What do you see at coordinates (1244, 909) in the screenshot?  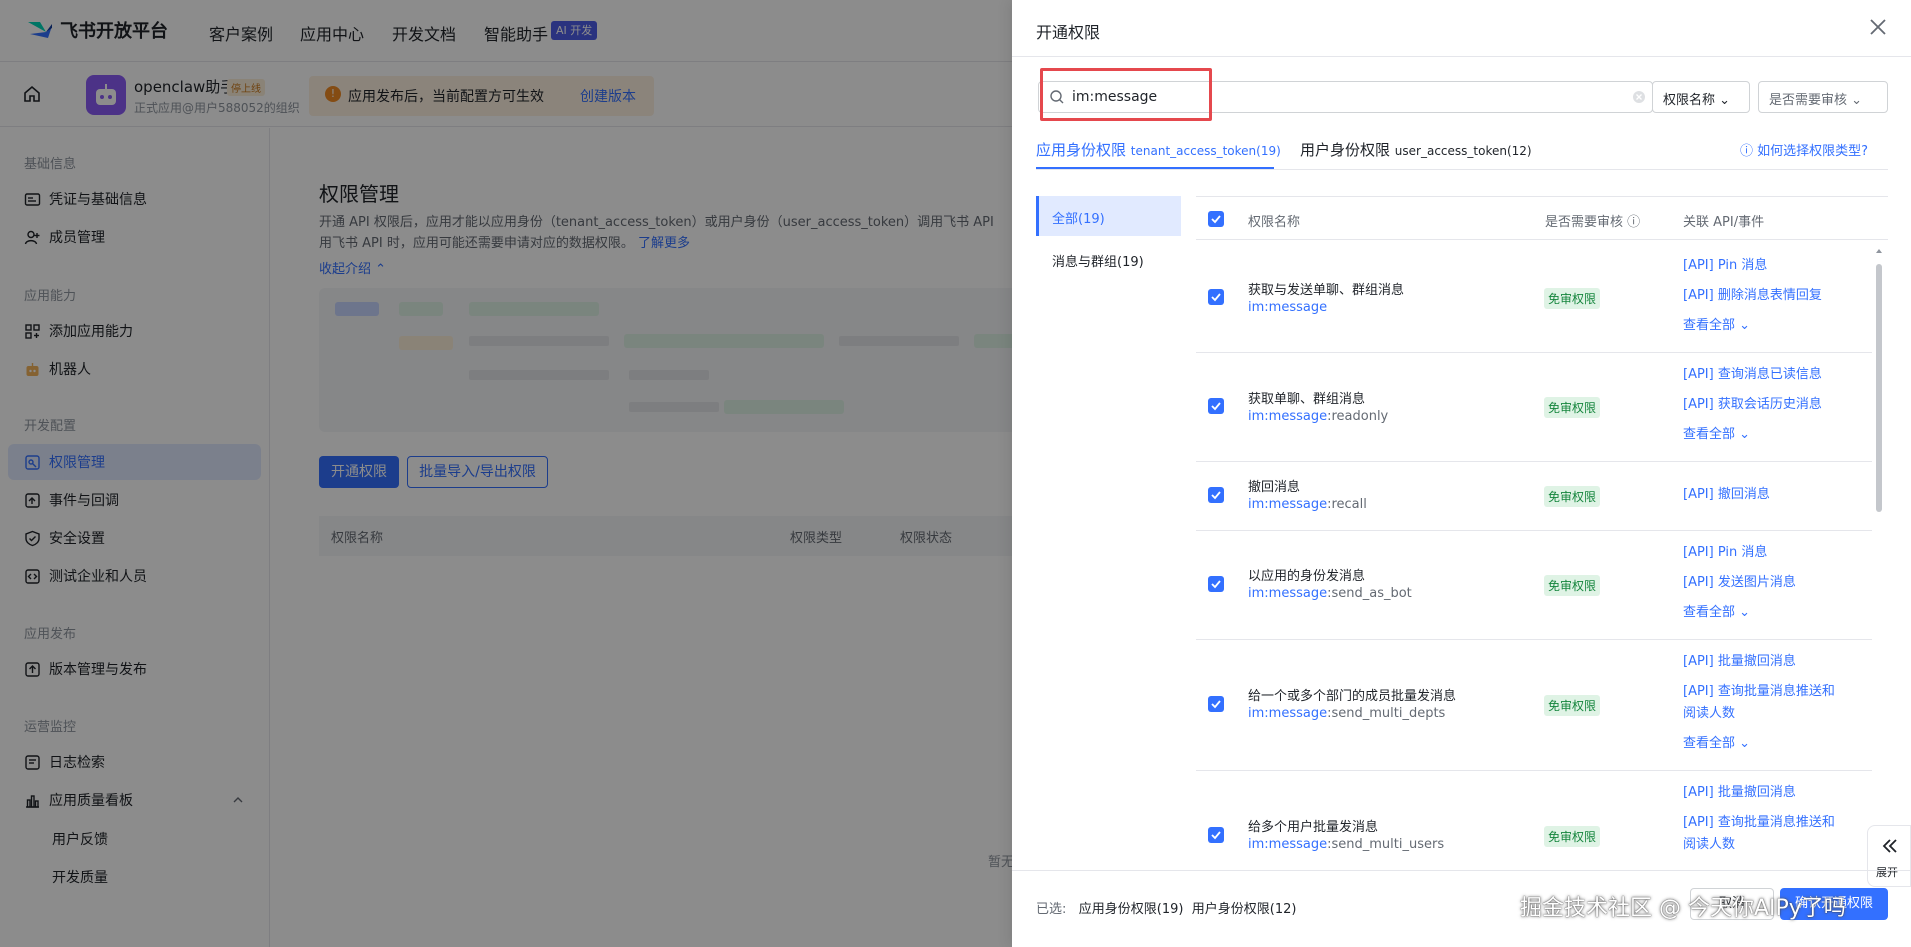 I see `selected-user-count: 用户身份权限(12)` at bounding box center [1244, 909].